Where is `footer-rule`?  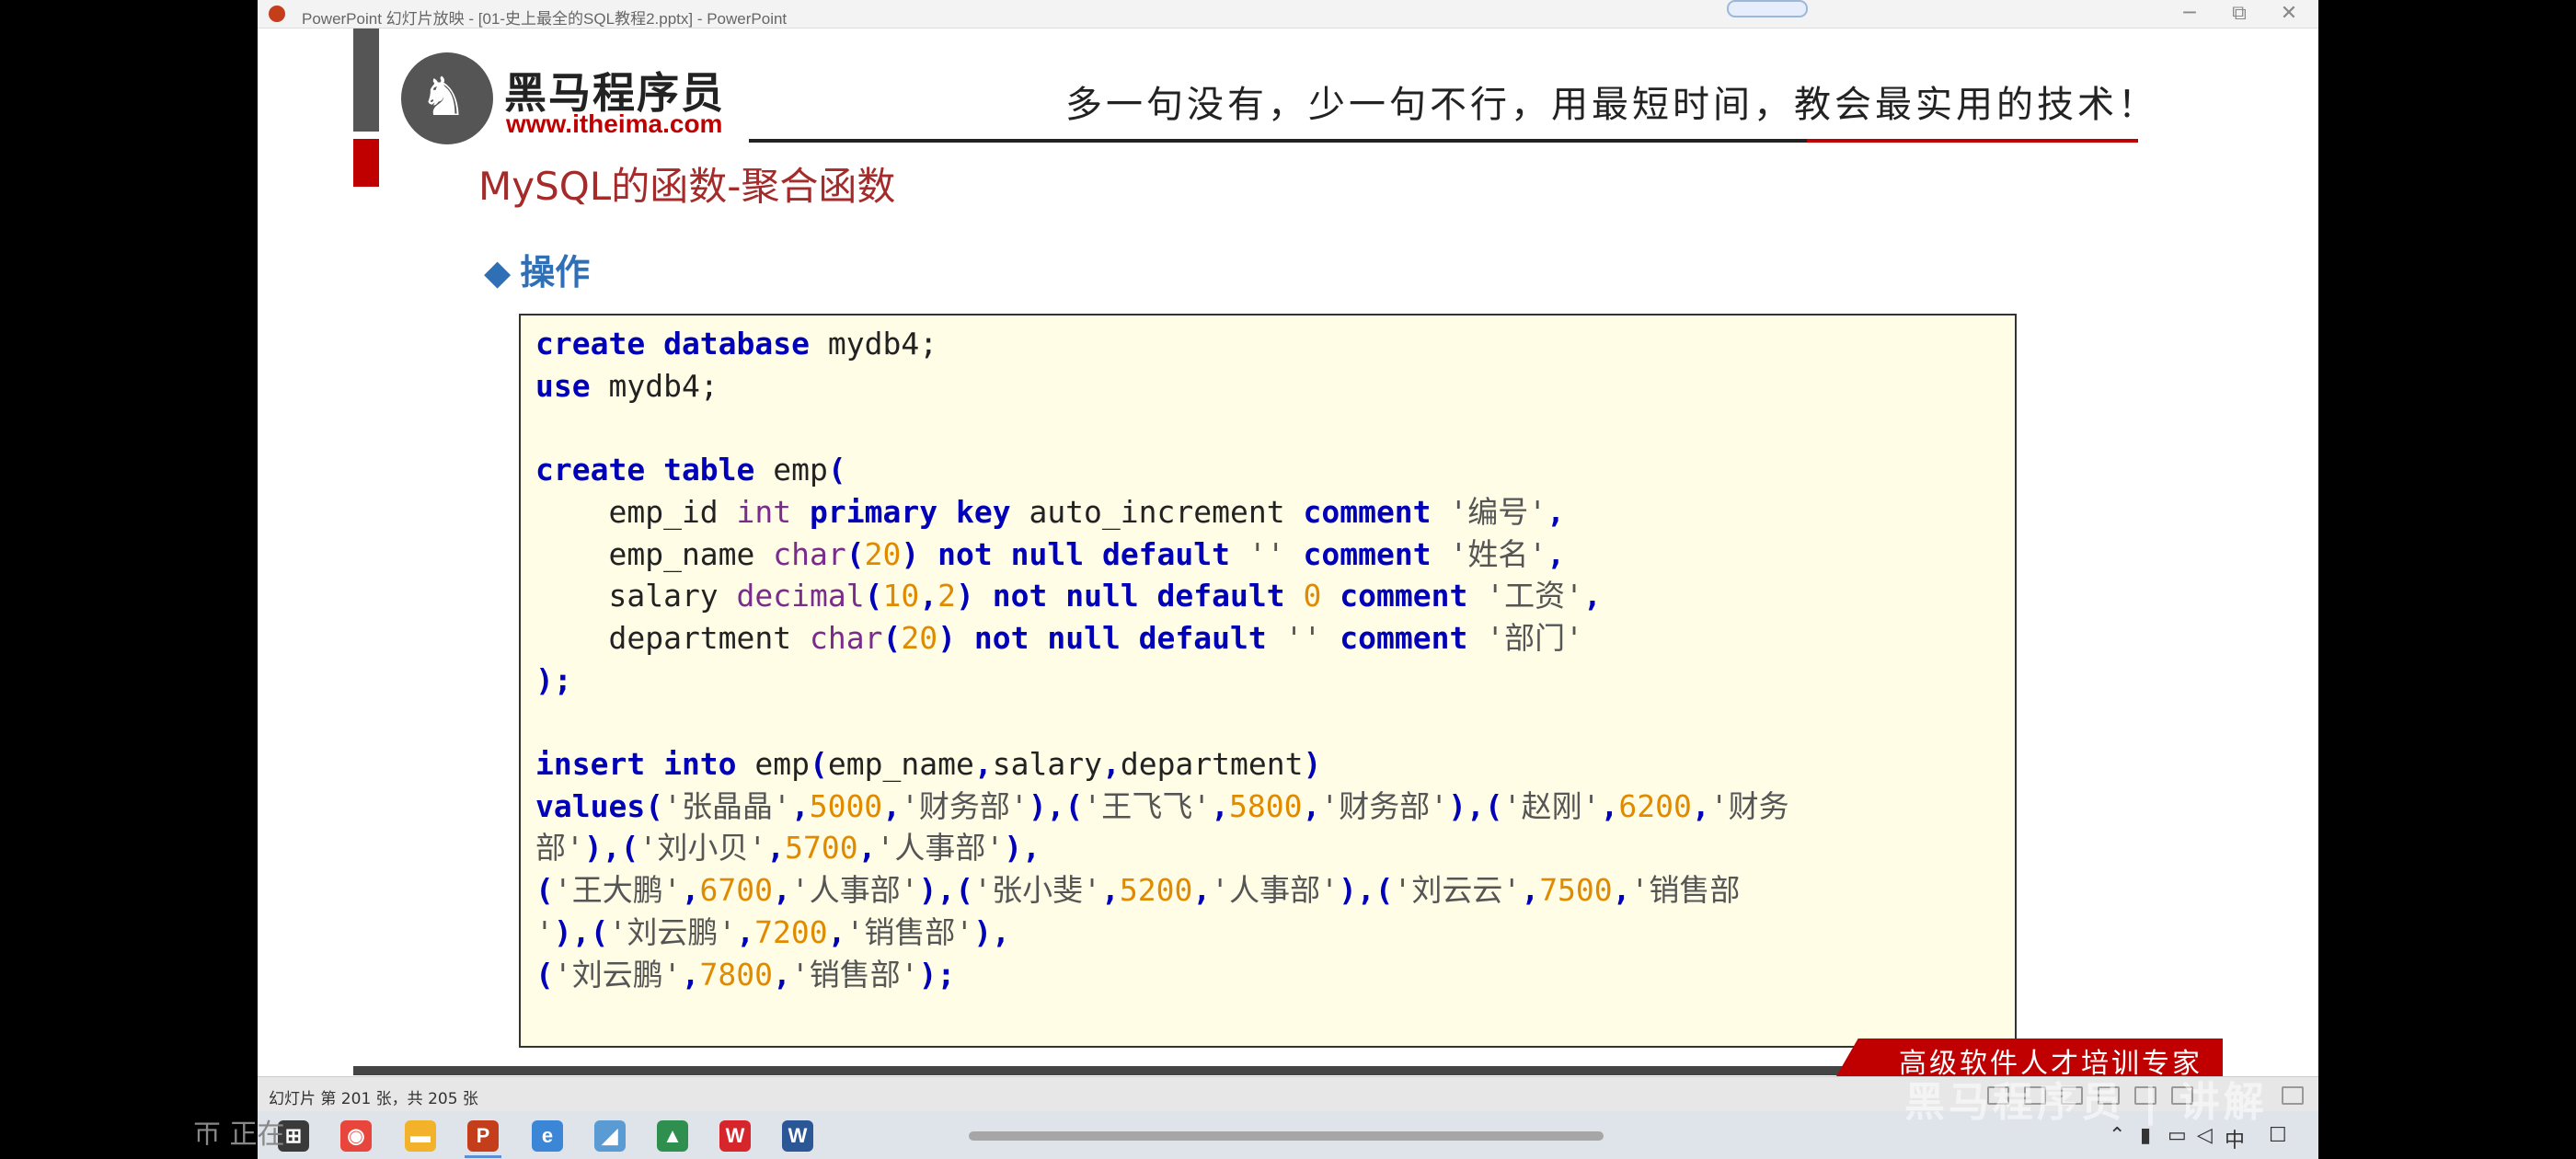 footer-rule is located at coordinates (1135, 1070).